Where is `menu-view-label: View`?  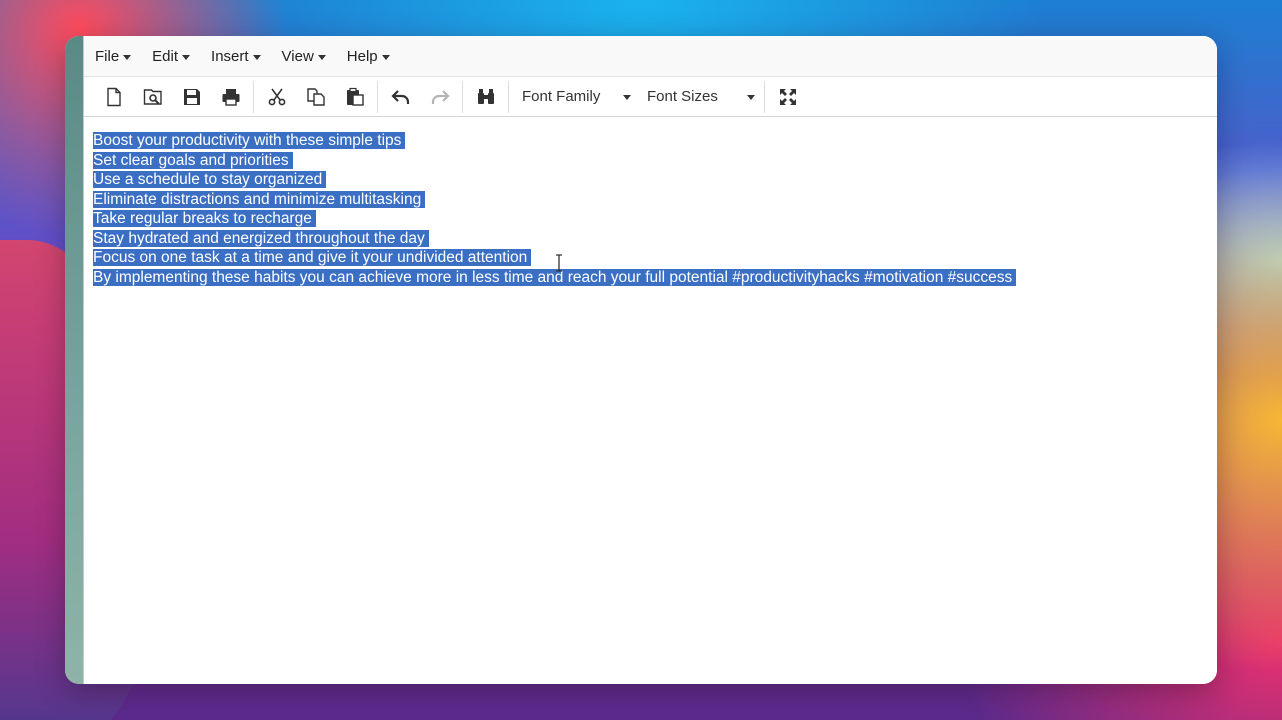 menu-view-label: View is located at coordinates (297, 56).